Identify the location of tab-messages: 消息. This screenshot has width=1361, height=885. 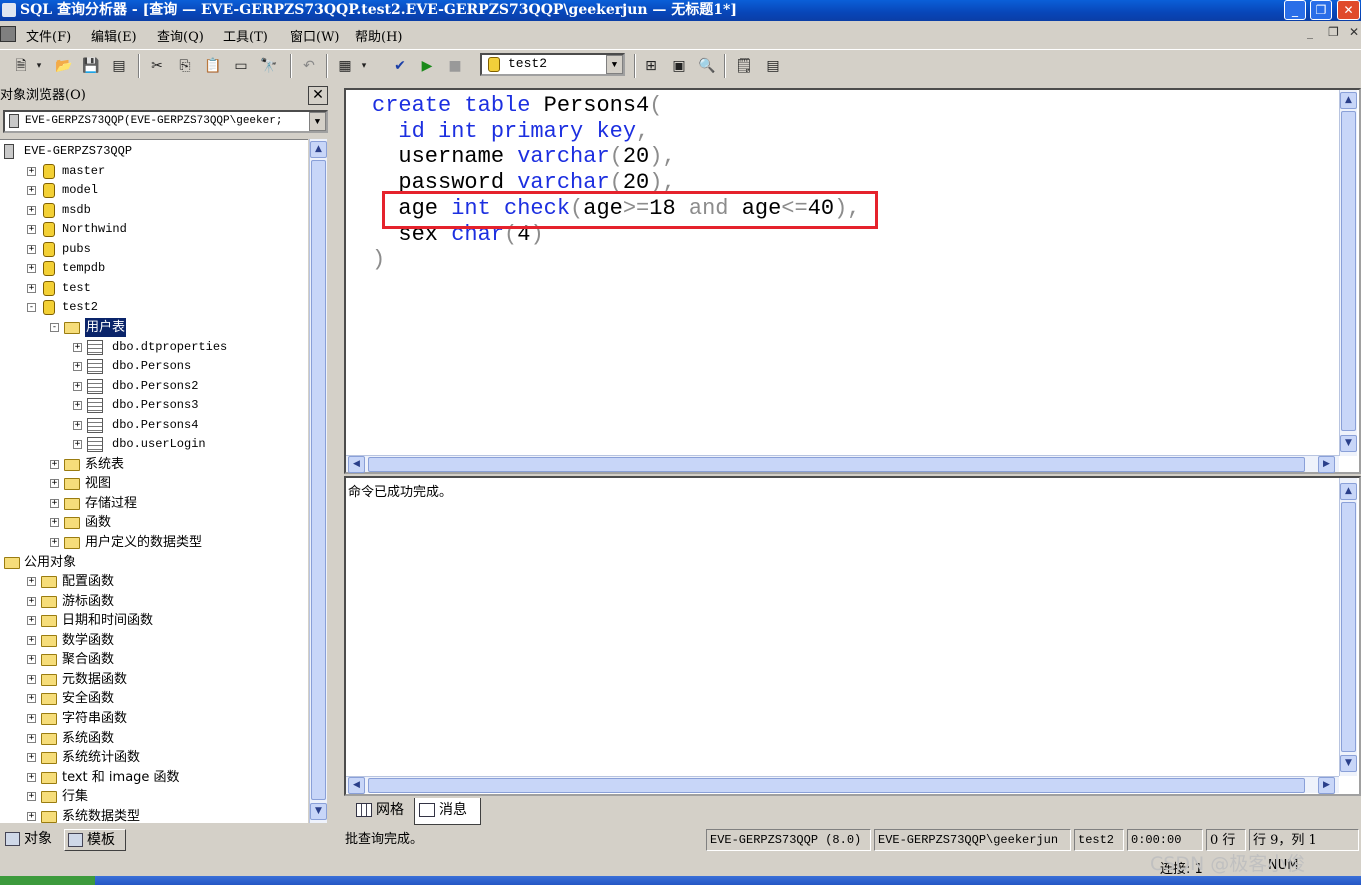
(447, 811).